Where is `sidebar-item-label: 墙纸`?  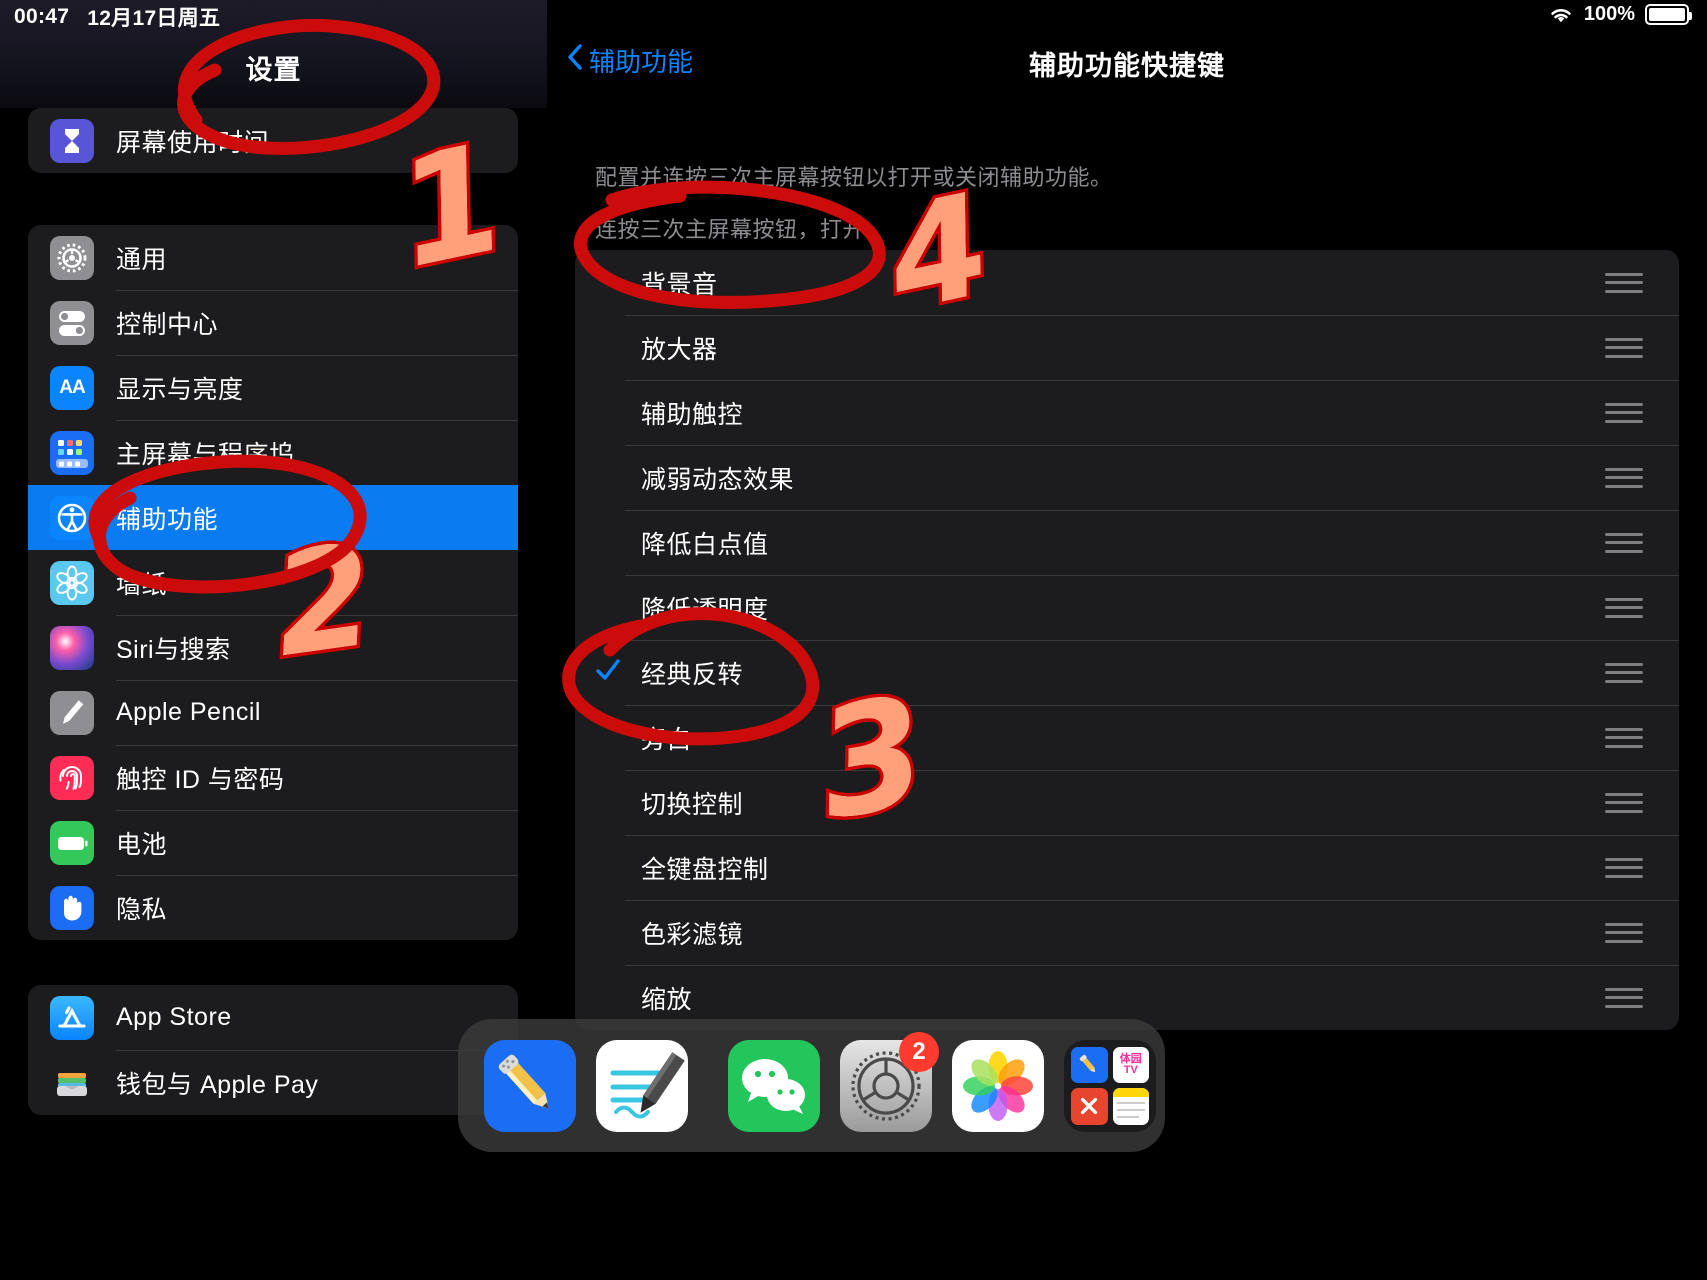 sidebar-item-label: 墙纸 is located at coordinates (142, 584).